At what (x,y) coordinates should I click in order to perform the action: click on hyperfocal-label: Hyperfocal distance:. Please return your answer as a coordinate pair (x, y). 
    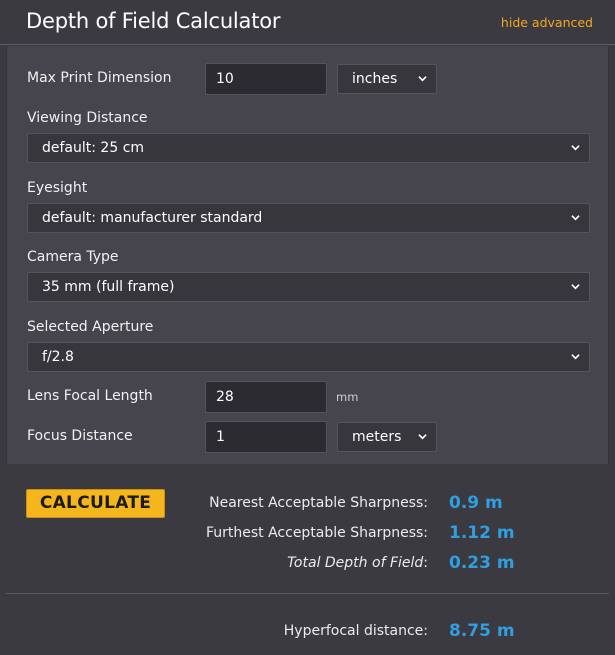
    Looking at the image, I should click on (355, 631).